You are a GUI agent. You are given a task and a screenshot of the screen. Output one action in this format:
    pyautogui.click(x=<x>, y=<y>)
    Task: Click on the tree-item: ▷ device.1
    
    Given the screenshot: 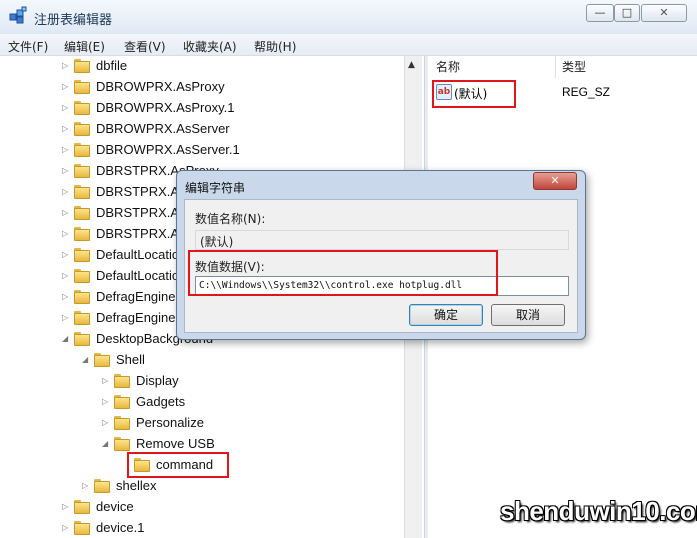 What is the action you would take?
    pyautogui.click(x=202, y=528)
    